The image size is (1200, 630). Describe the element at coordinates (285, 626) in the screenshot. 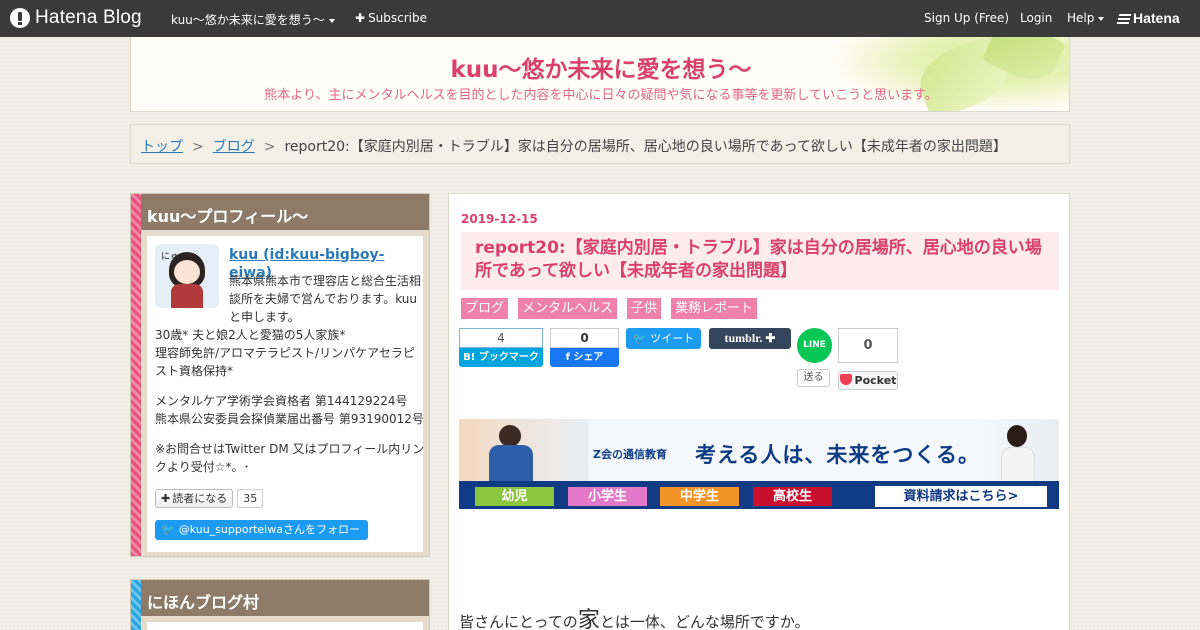

I see `village-body` at that location.